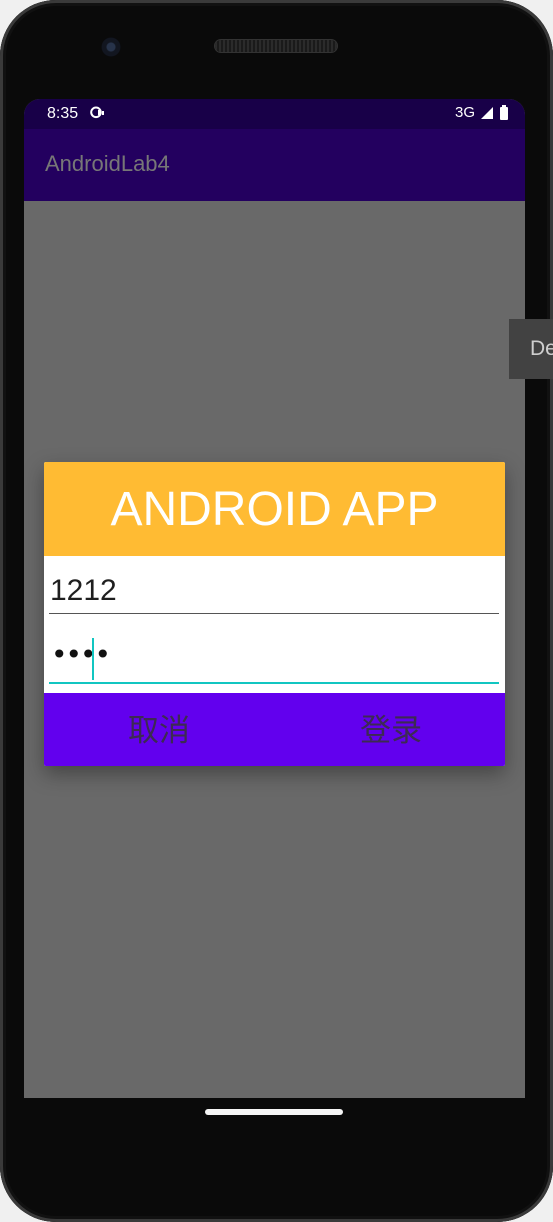 The width and height of the screenshot is (553, 1222). Describe the element at coordinates (275, 659) in the screenshot. I see `password-input: ••••` at that location.